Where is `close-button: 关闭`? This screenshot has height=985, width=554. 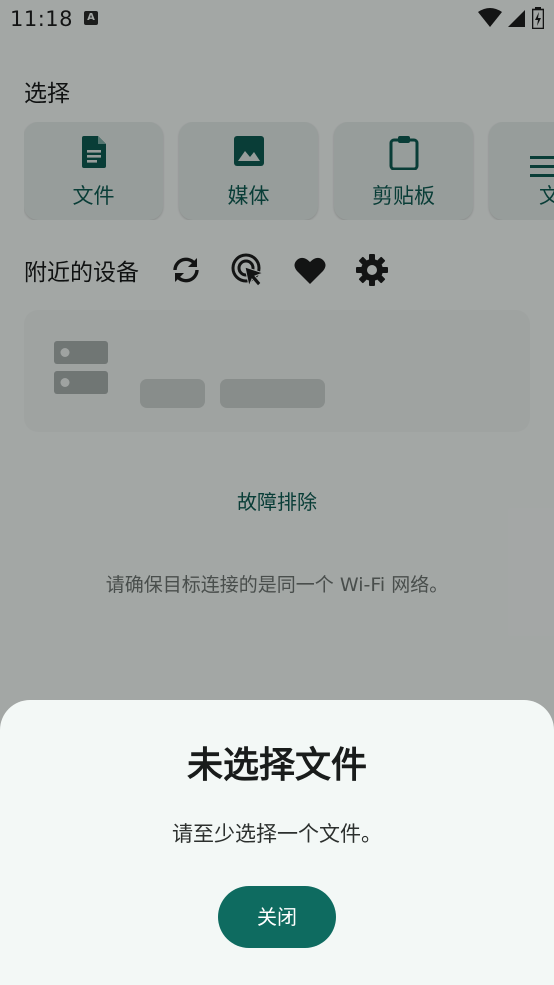
close-button: 关闭 is located at coordinates (277, 917).